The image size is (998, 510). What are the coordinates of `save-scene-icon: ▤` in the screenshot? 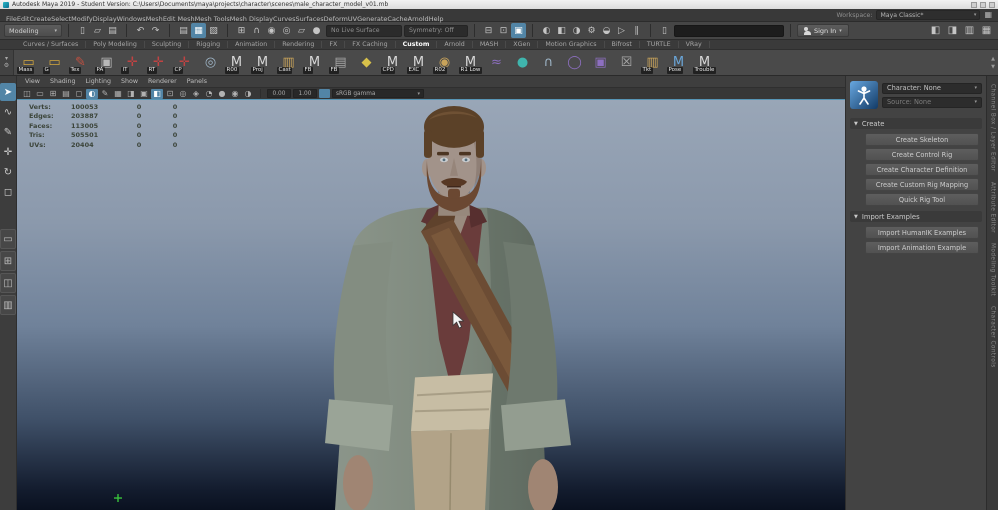 It's located at (112, 30).